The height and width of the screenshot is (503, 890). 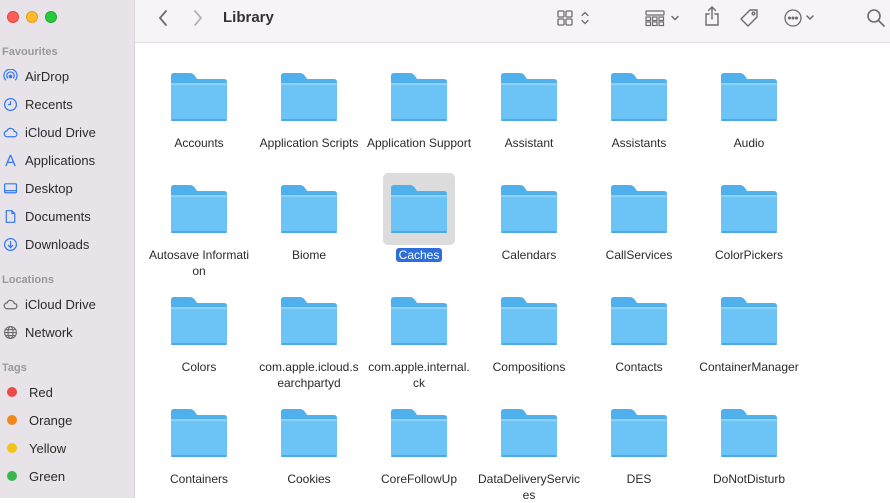 What do you see at coordinates (749, 330) in the screenshot?
I see `folder-item: ContainerManager` at bounding box center [749, 330].